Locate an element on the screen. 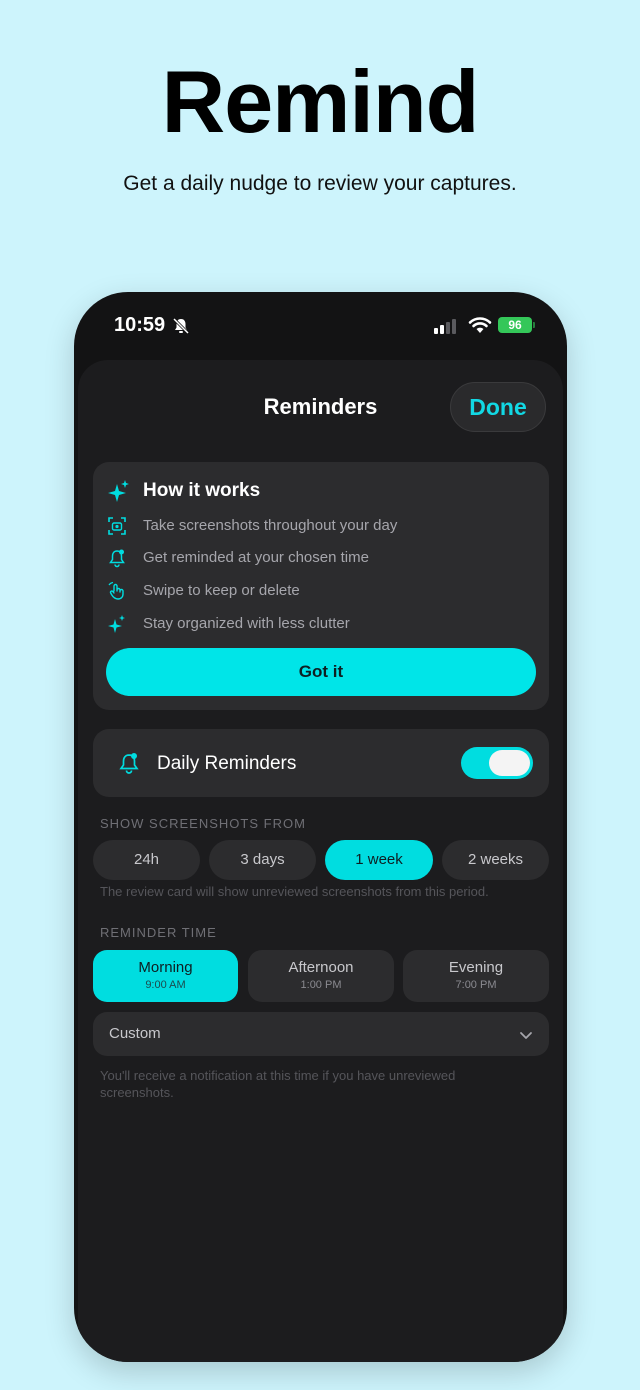 Image resolution: width=640 pixels, height=1390 pixels. time-option-evening: Evening 7:00 PM is located at coordinates (476, 976).